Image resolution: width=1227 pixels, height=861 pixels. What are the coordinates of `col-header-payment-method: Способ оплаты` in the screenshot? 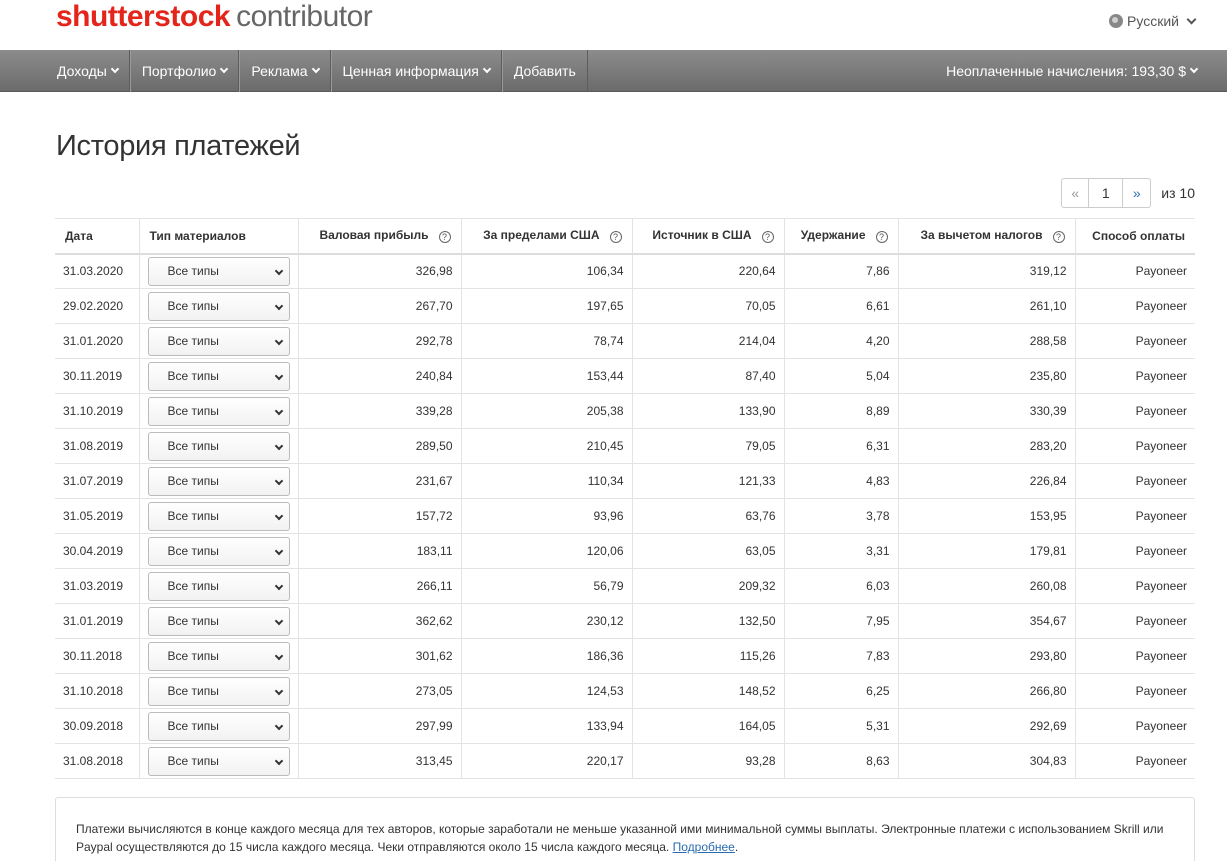 It's located at (1135, 236).